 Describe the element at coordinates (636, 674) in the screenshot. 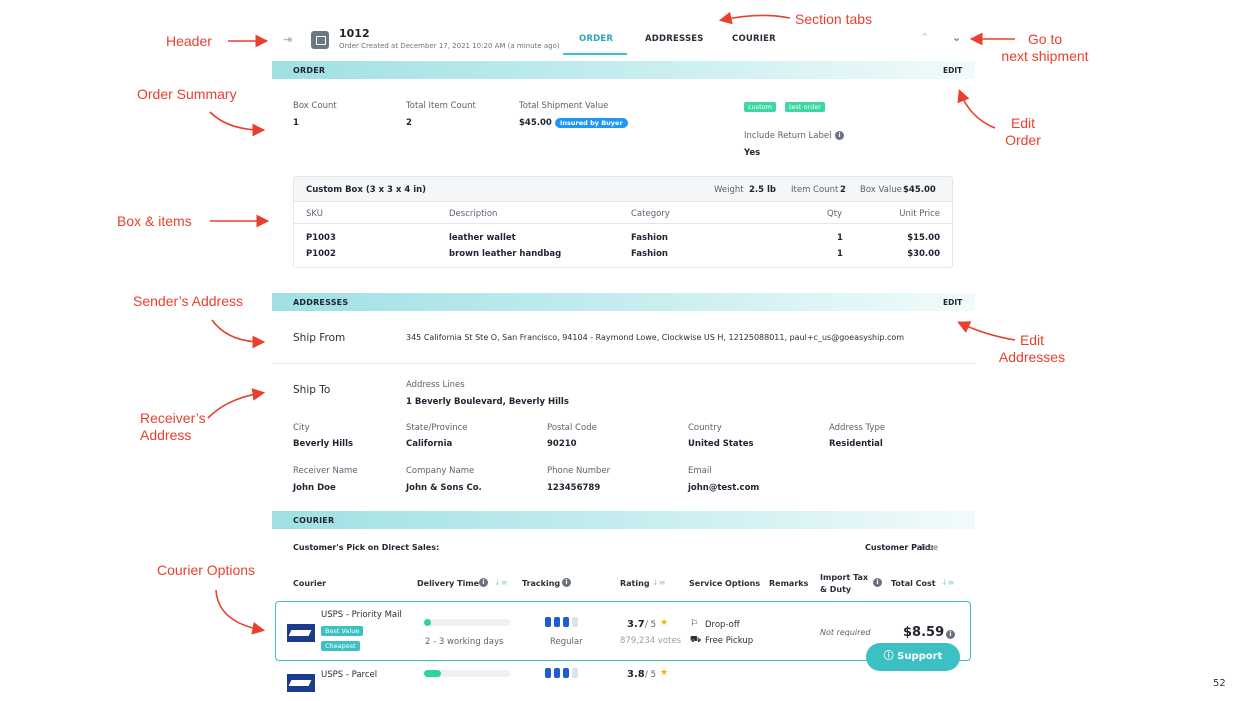

I see `rating-value: 3.8` at that location.